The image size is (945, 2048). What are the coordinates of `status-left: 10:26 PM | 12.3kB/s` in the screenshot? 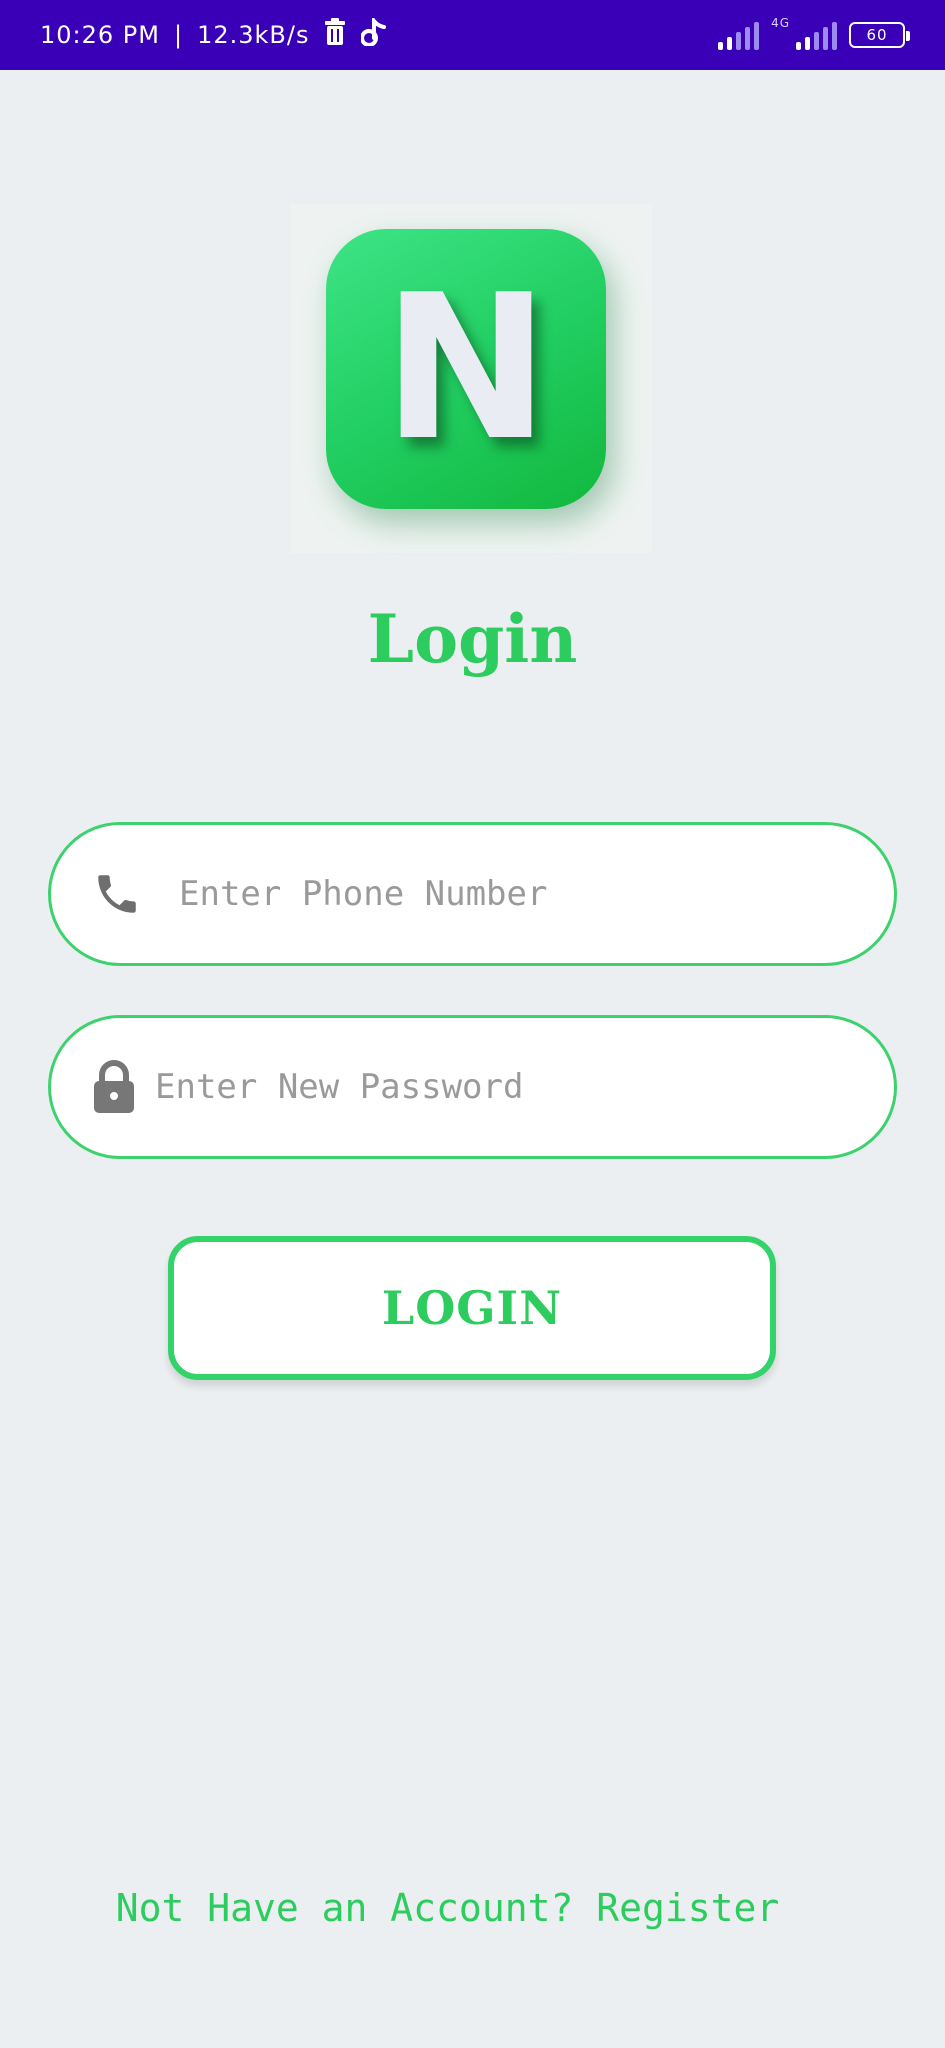 It's located at (213, 33).